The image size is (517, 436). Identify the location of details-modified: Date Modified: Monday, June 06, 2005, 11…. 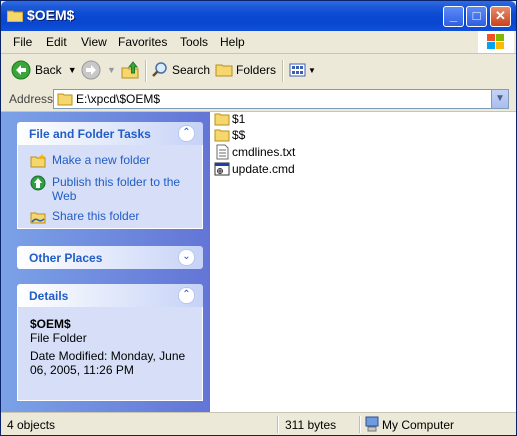
(108, 363).